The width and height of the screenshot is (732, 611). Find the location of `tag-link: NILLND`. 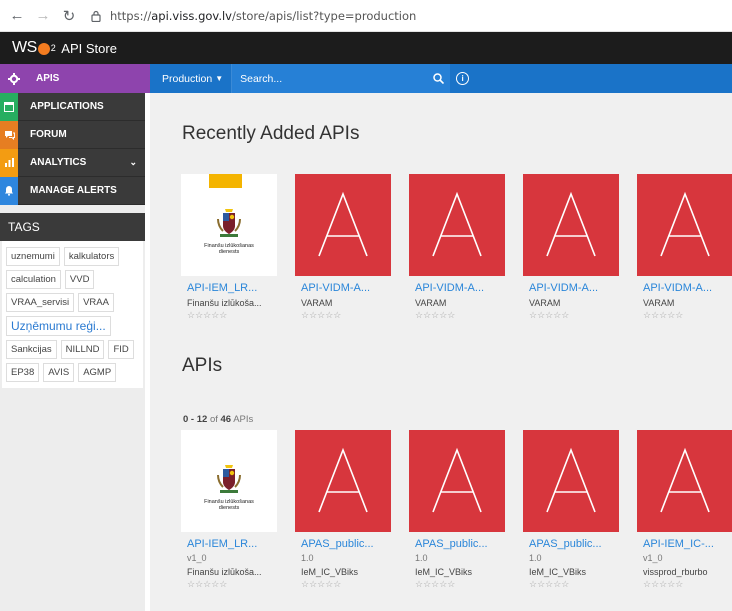

tag-link: NILLND is located at coordinates (82, 349).